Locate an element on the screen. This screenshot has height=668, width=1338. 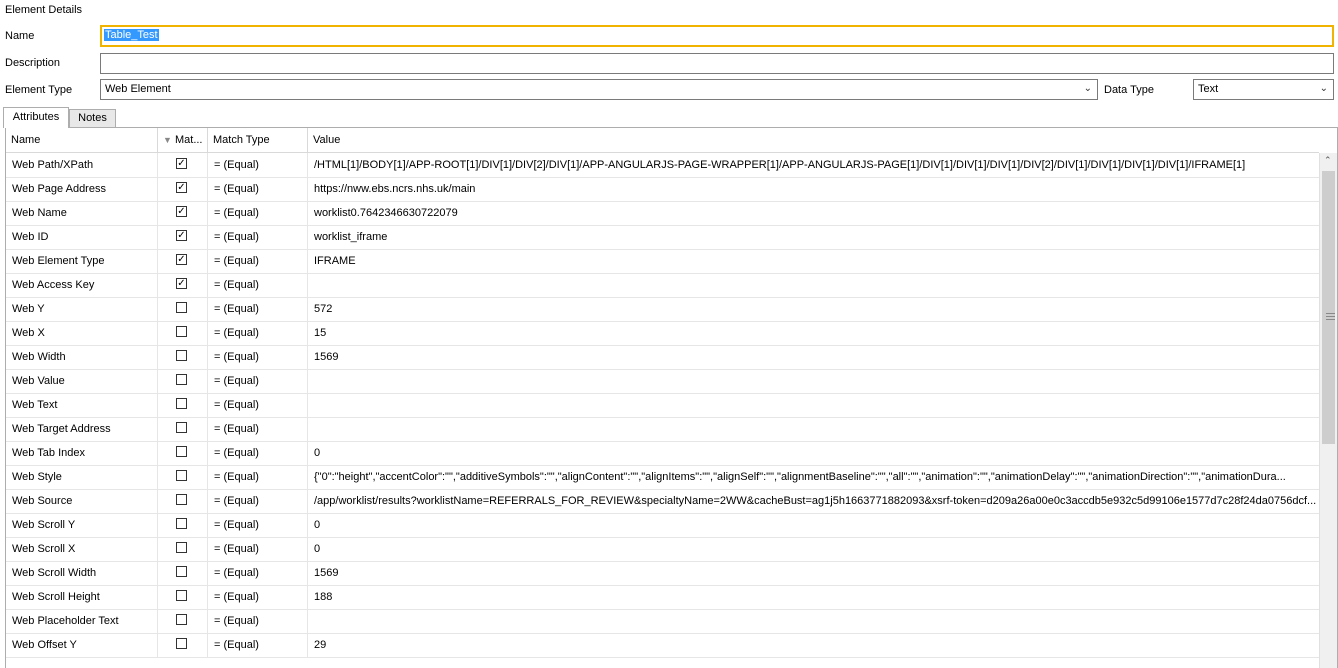
scroll-up-arrow-icon: ⌃ is located at coordinates (1328, 160).